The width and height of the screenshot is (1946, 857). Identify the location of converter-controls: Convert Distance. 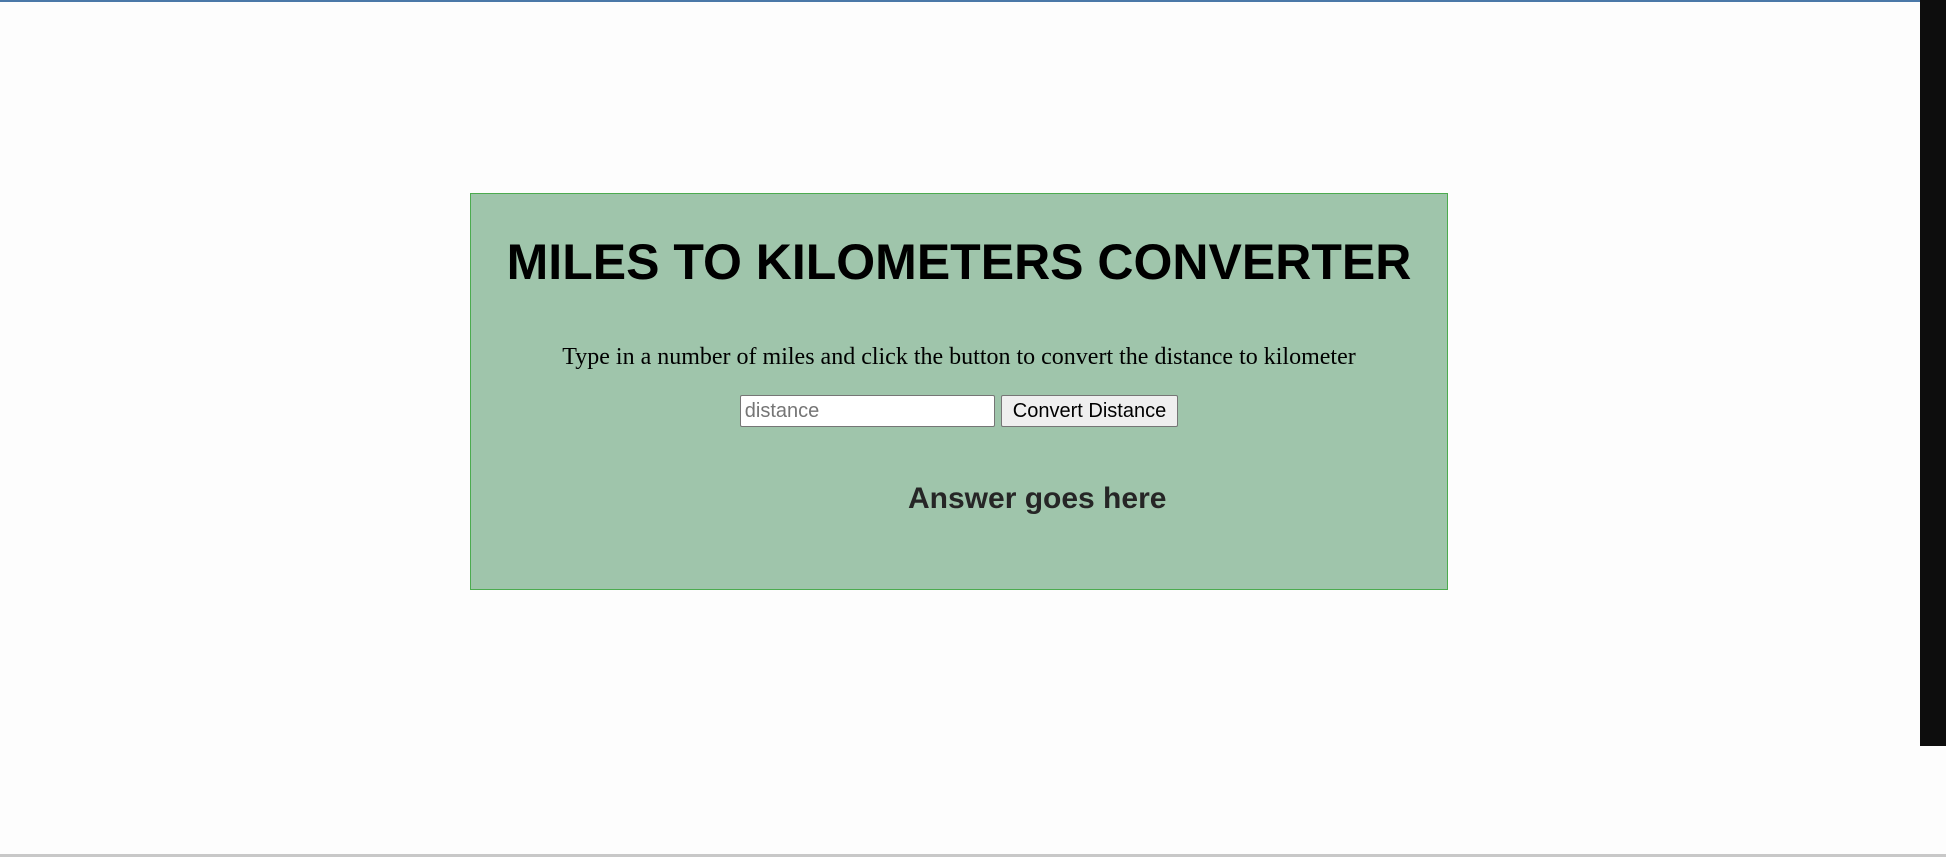
(959, 411).